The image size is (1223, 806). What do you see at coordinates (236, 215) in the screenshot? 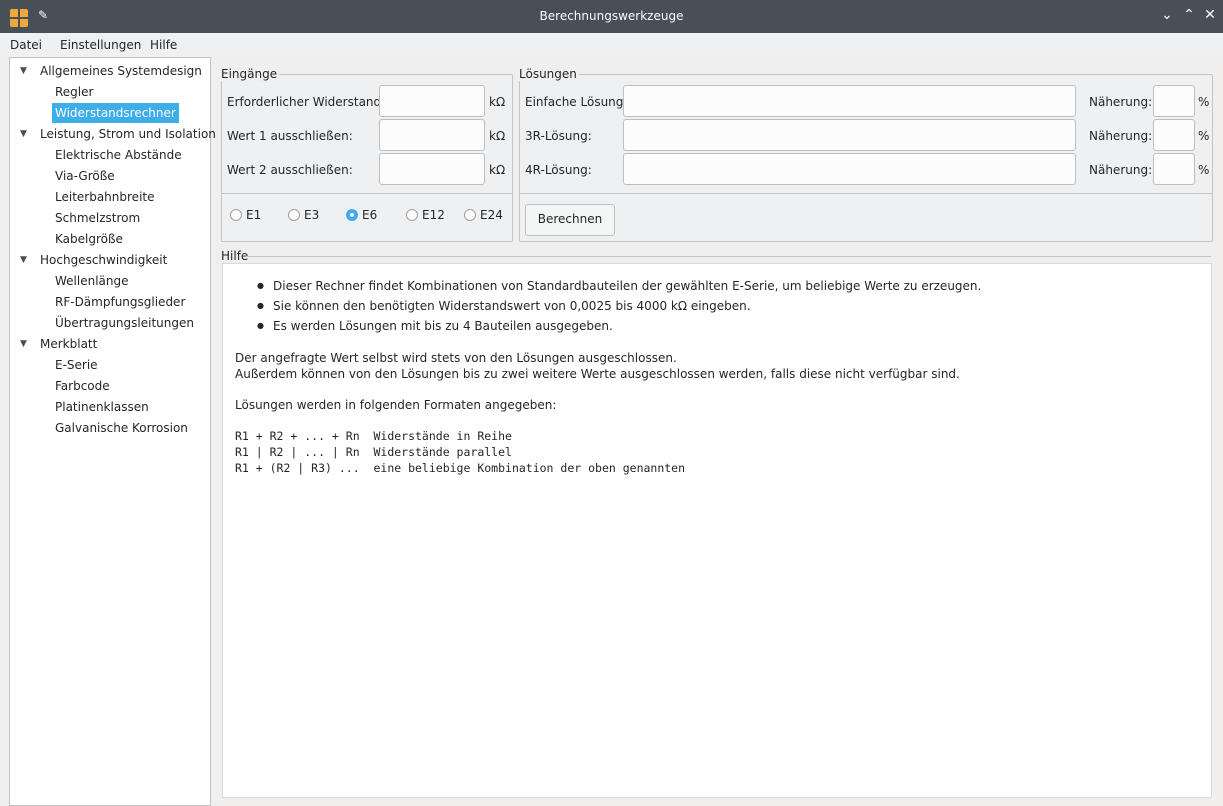
I see `radio-e1` at bounding box center [236, 215].